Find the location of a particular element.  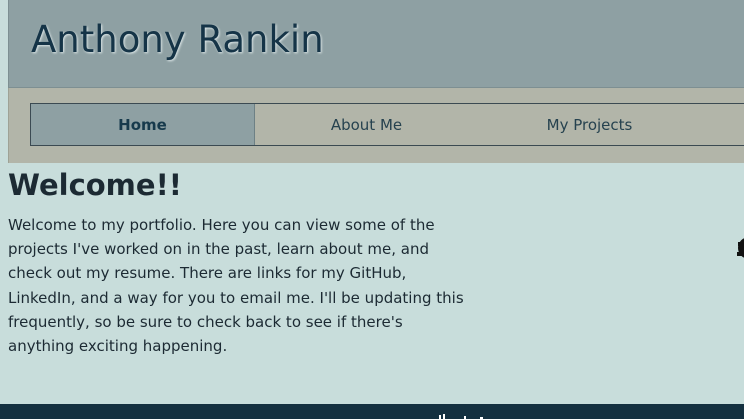

github-icon-graphic is located at coordinates (740, 248).